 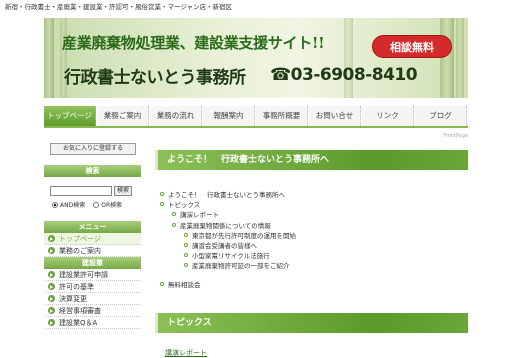 I want to click on and-search-label: AND検索, so click(x=73, y=205).